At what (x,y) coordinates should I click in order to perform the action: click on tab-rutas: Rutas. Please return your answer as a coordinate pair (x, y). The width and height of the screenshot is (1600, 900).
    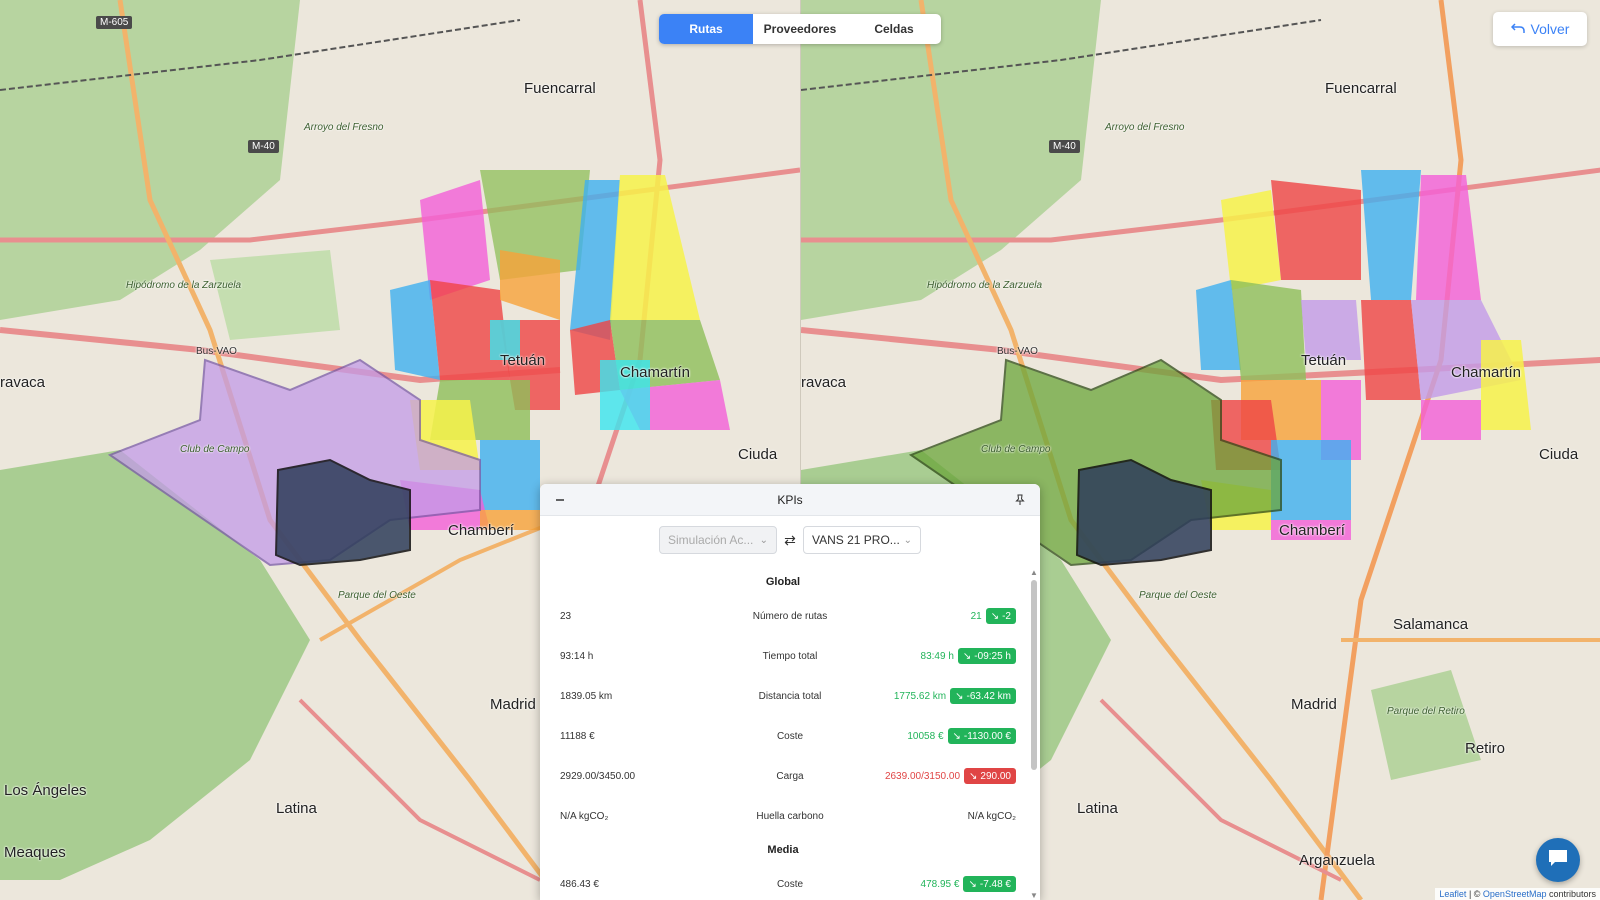
    Looking at the image, I should click on (706, 29).